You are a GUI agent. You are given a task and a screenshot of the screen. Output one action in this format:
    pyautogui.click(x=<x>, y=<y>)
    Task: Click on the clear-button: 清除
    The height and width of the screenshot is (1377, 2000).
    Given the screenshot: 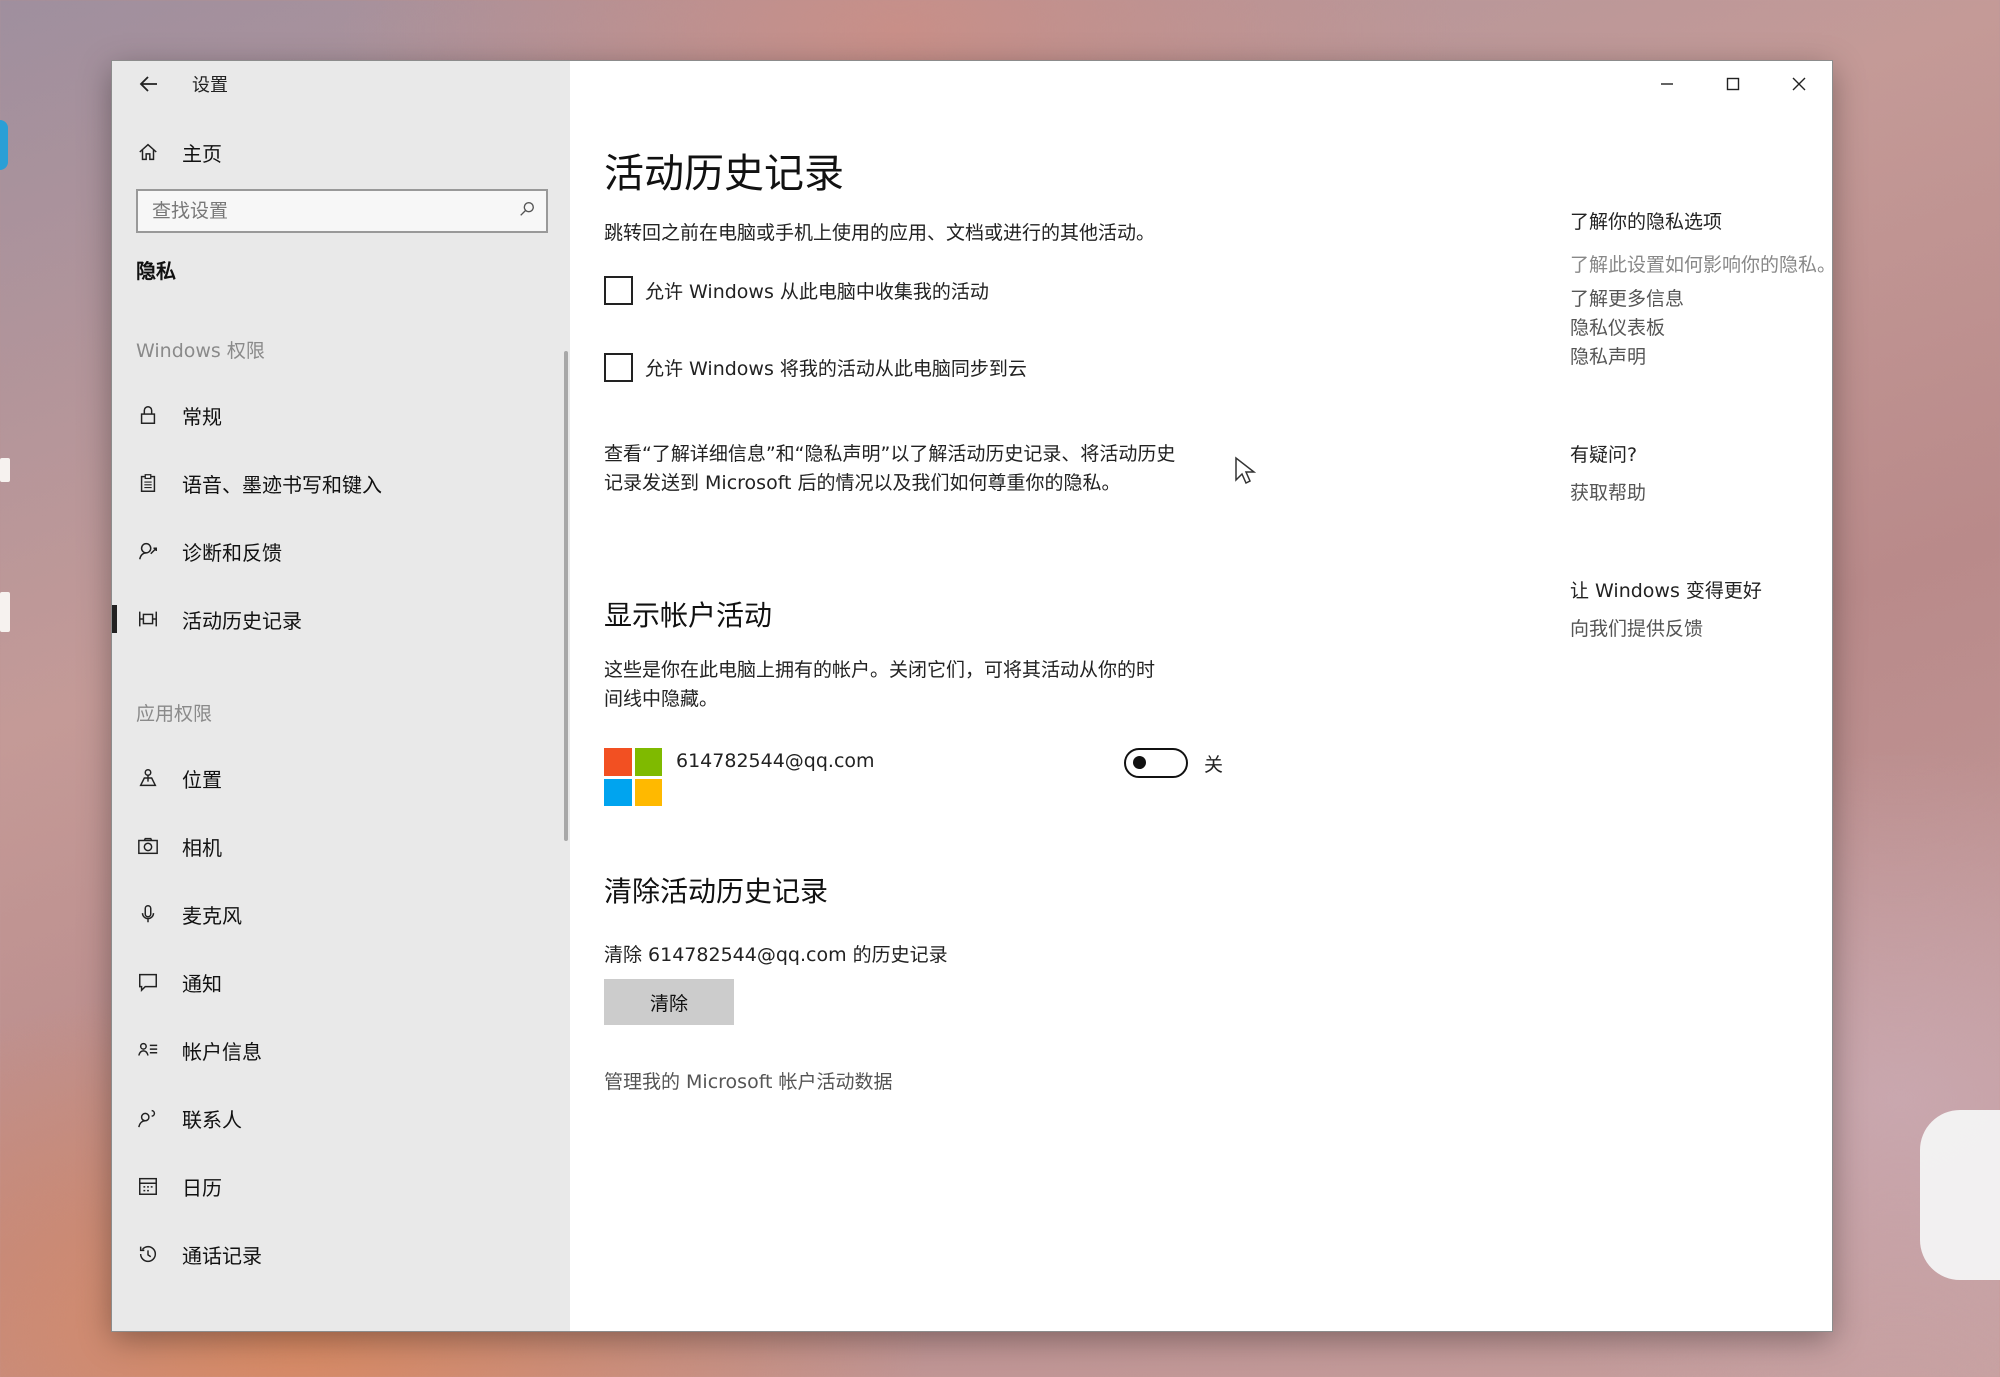 What is the action you would take?
    pyautogui.click(x=669, y=1002)
    